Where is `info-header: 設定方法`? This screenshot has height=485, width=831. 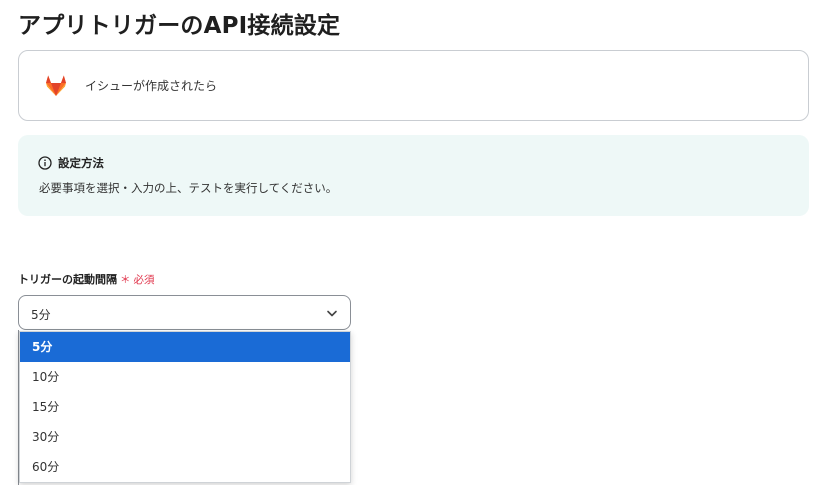 info-header: 設定方法 is located at coordinates (71, 163).